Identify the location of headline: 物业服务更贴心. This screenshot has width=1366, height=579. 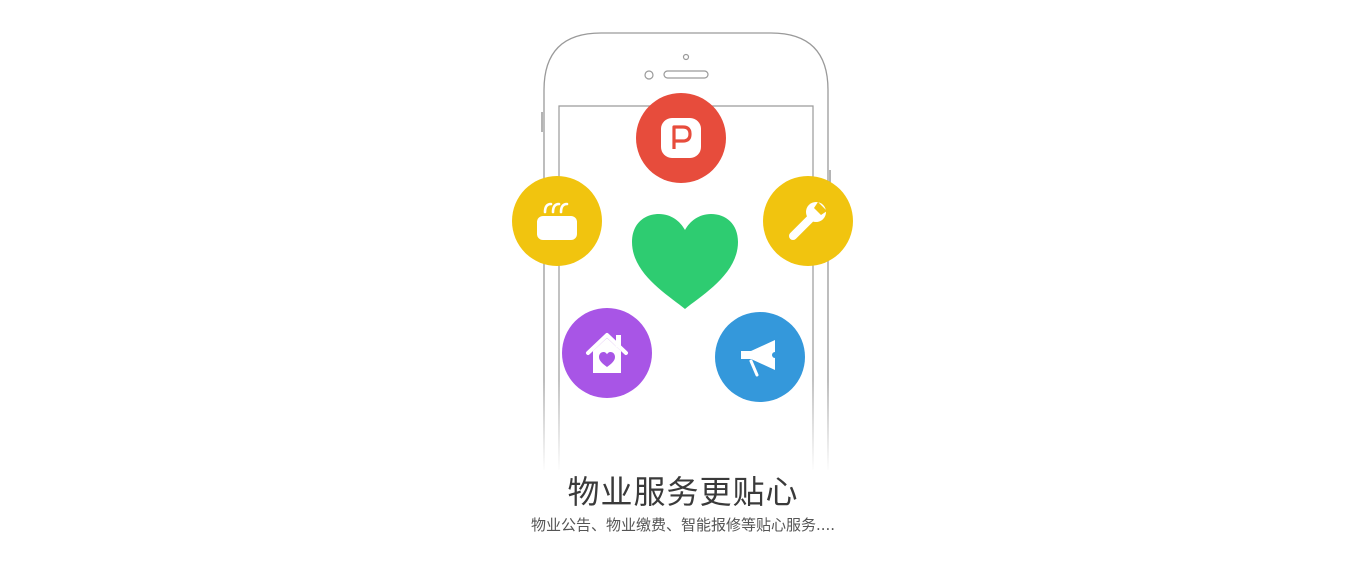
(683, 492).